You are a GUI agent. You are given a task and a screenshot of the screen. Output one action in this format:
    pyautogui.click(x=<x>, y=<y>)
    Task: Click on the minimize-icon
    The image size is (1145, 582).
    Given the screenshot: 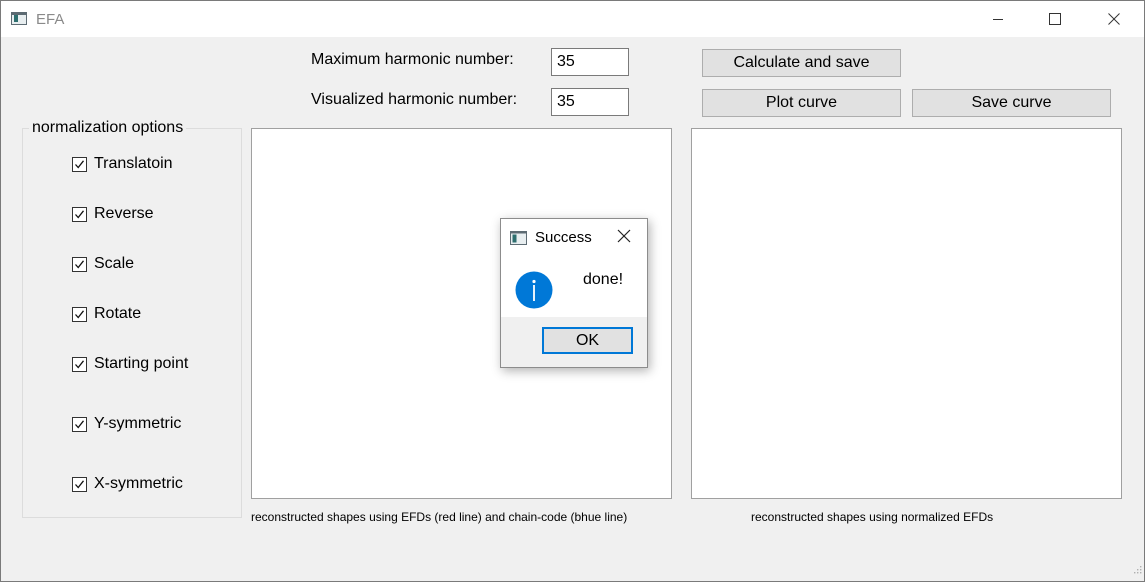 What is the action you would take?
    pyautogui.click(x=998, y=19)
    